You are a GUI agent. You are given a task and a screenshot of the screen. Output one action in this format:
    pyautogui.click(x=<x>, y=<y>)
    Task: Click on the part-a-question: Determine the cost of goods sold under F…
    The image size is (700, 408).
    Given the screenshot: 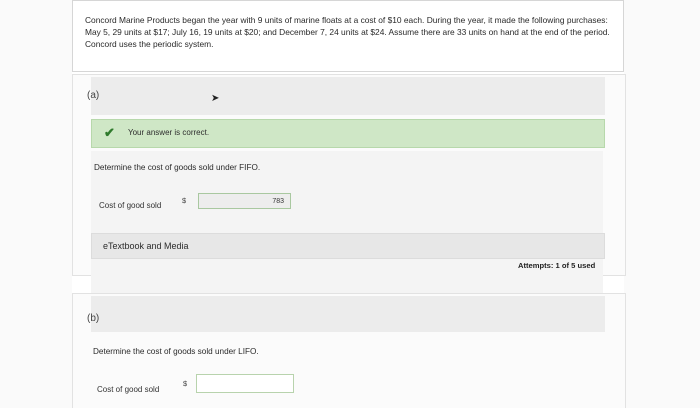 What is the action you would take?
    pyautogui.click(x=177, y=167)
    